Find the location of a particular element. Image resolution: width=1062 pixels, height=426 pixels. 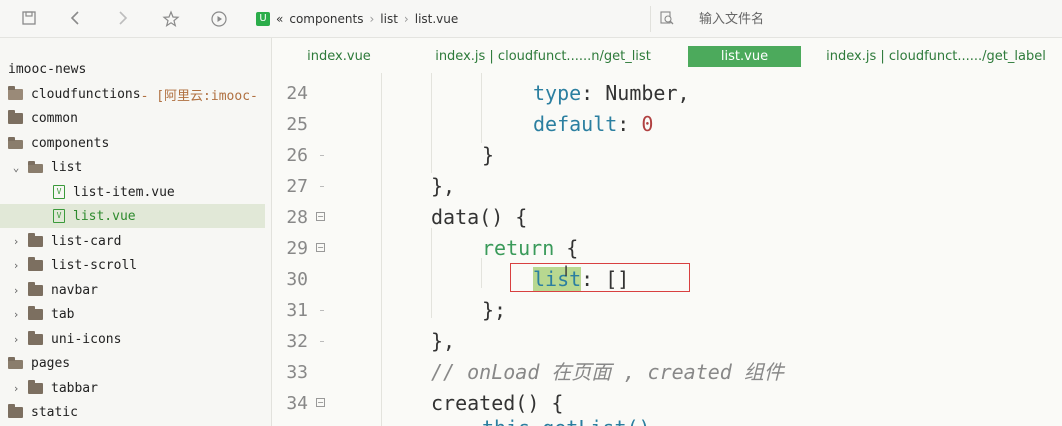

cloud-folder-icon is located at coordinates (15, 92).